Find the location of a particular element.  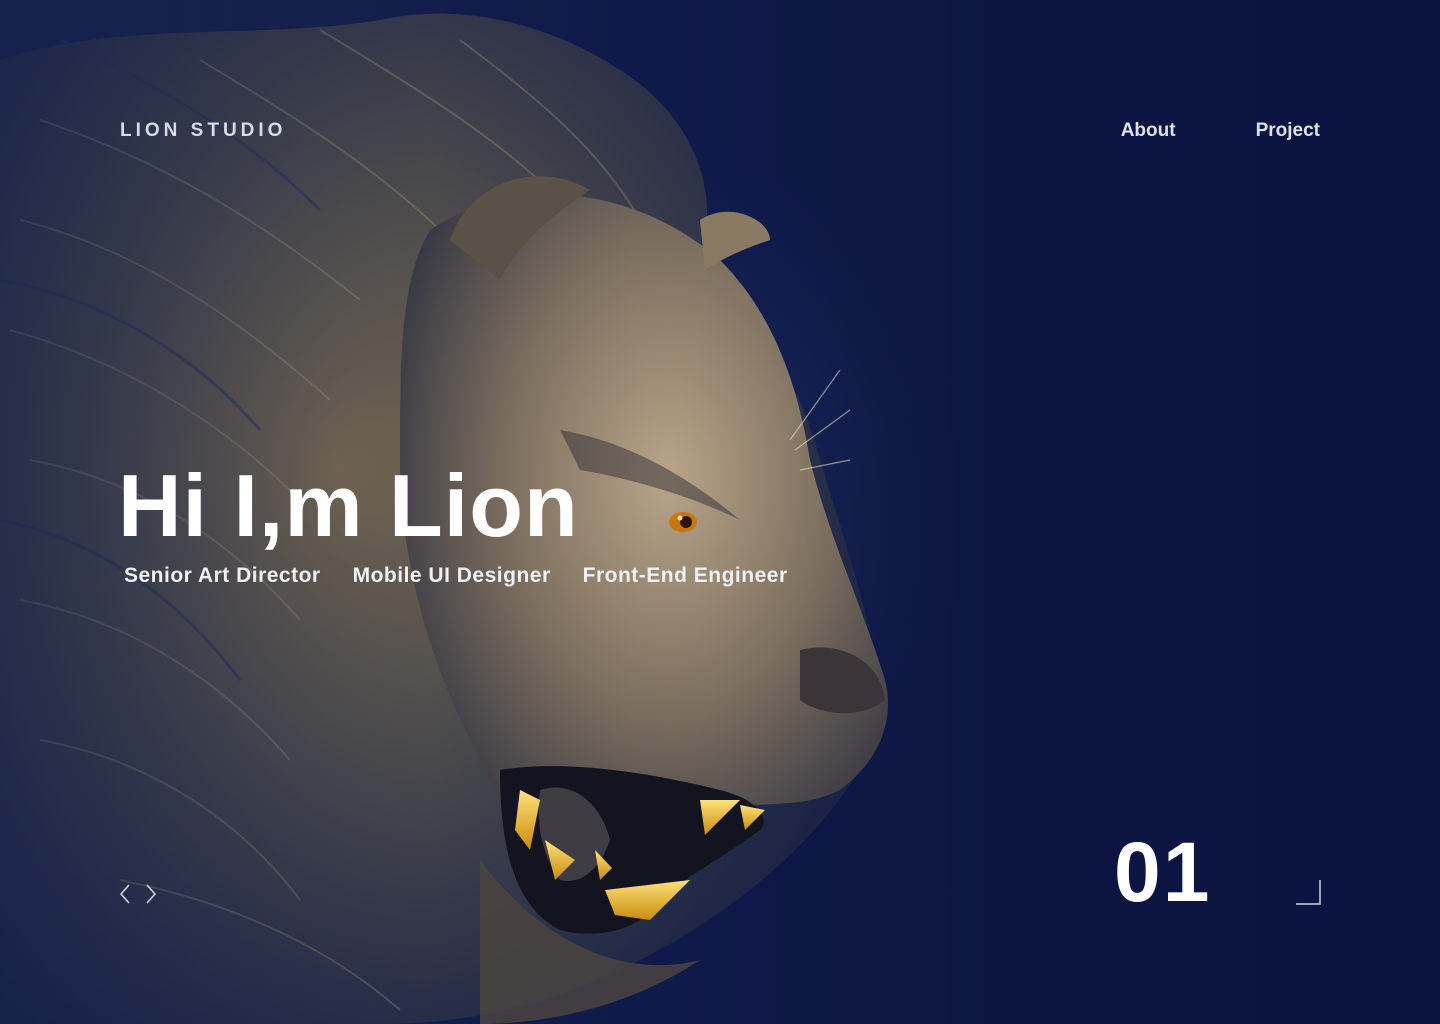

role-item: Senior Art Director is located at coordinates (222, 575).